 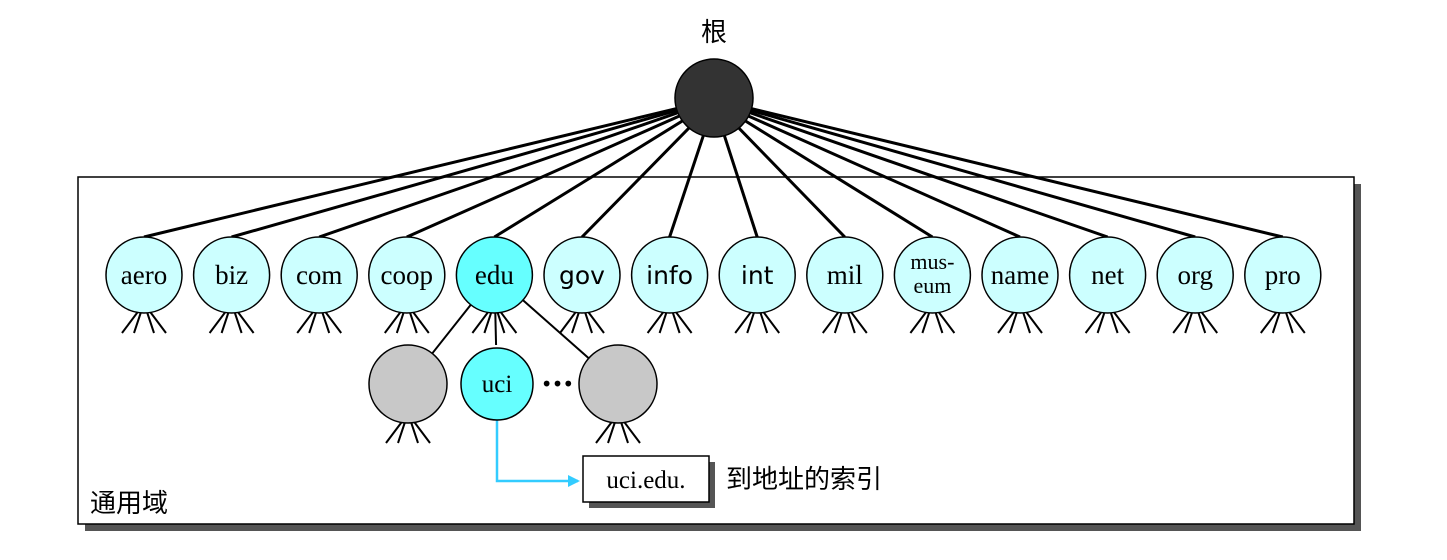 What do you see at coordinates (845, 275) in the screenshot?
I see `tld-label-mil: mil` at bounding box center [845, 275].